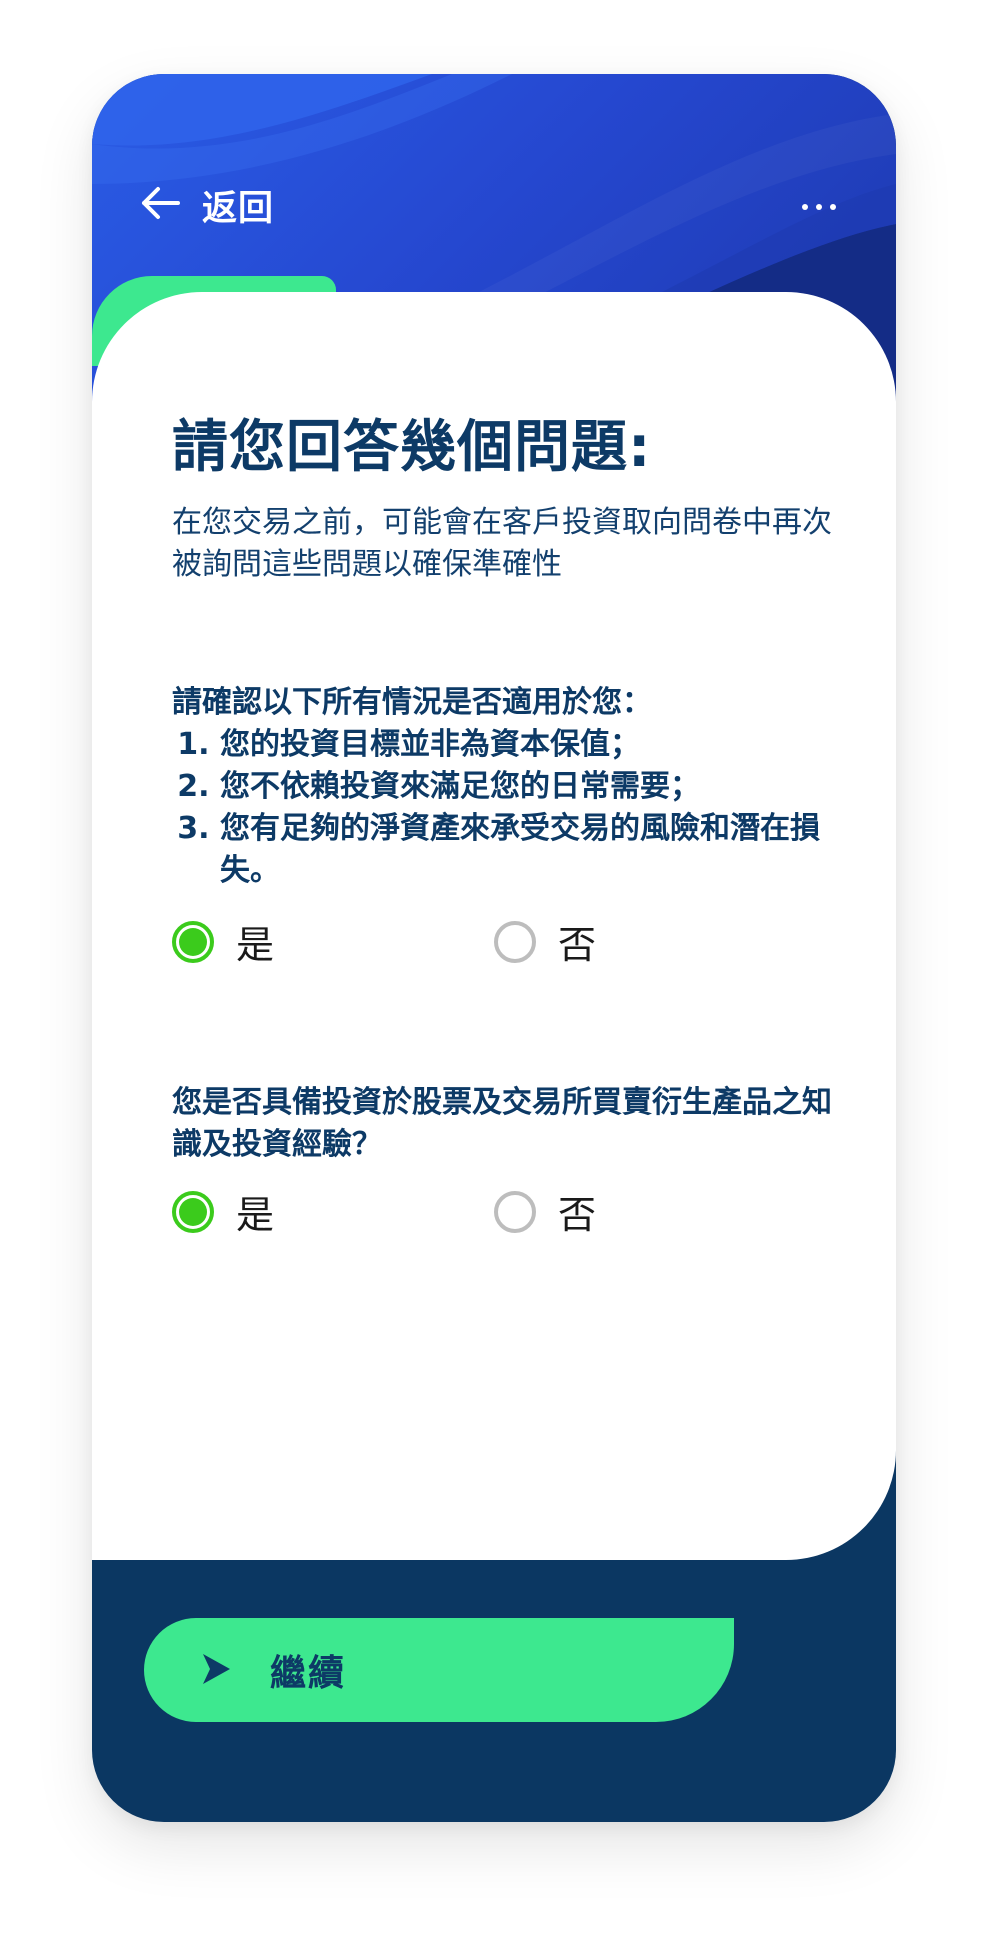  I want to click on question-1-yes-radio: 是, so click(223, 941).